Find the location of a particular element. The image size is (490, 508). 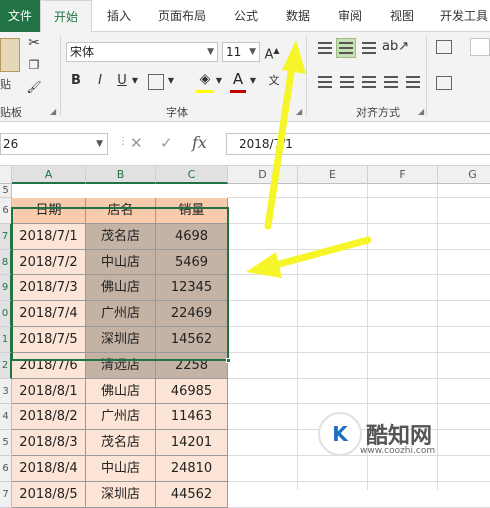

arrow-to-selection is located at coordinates (309, 257).